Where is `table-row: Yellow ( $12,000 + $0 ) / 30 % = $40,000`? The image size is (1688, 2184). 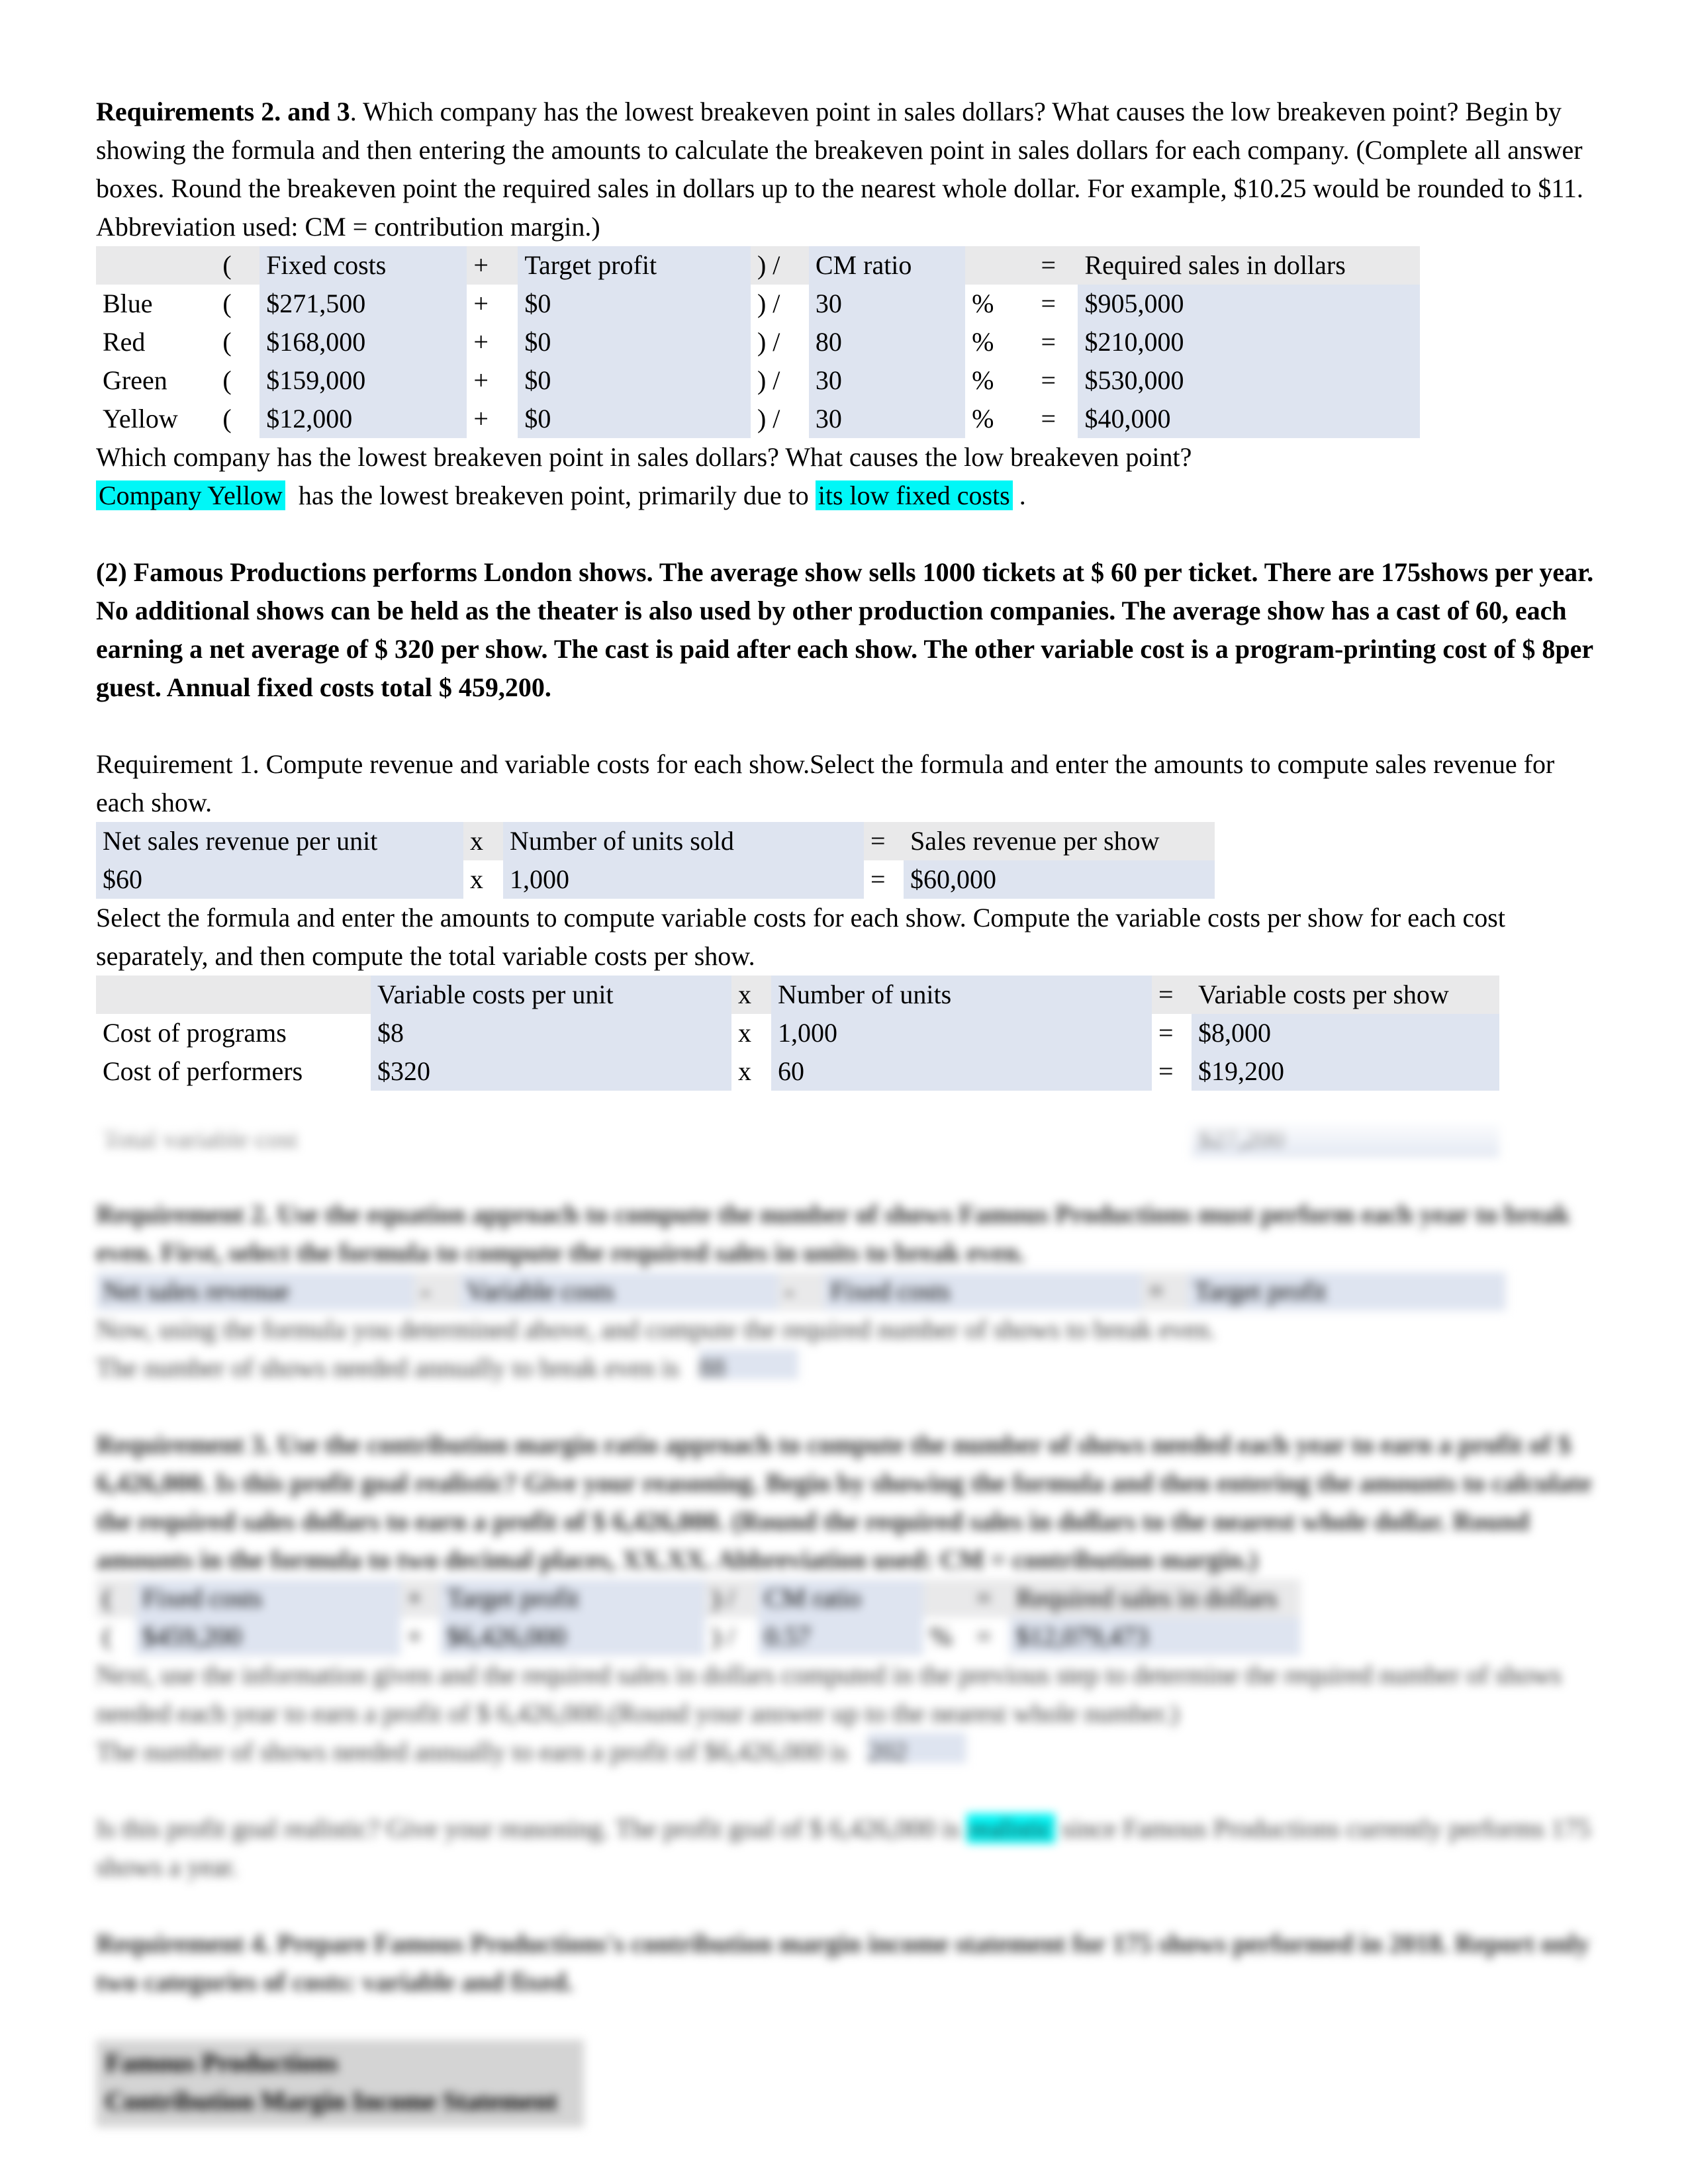 table-row: Yellow ( $12,000 + $0 ) / 30 % = $40,000 is located at coordinates (758, 419).